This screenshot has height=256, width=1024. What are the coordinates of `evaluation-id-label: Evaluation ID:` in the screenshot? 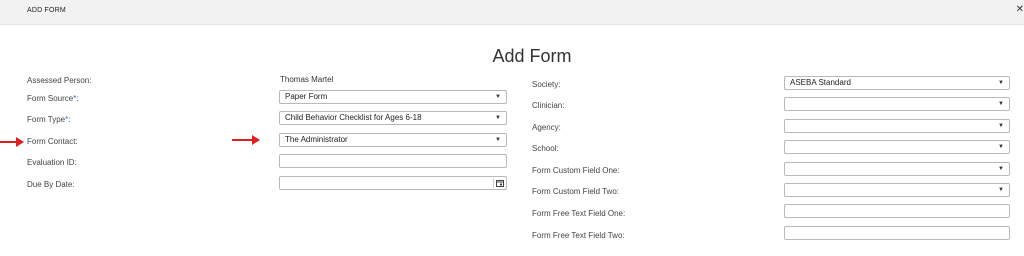 It's located at (52, 162).